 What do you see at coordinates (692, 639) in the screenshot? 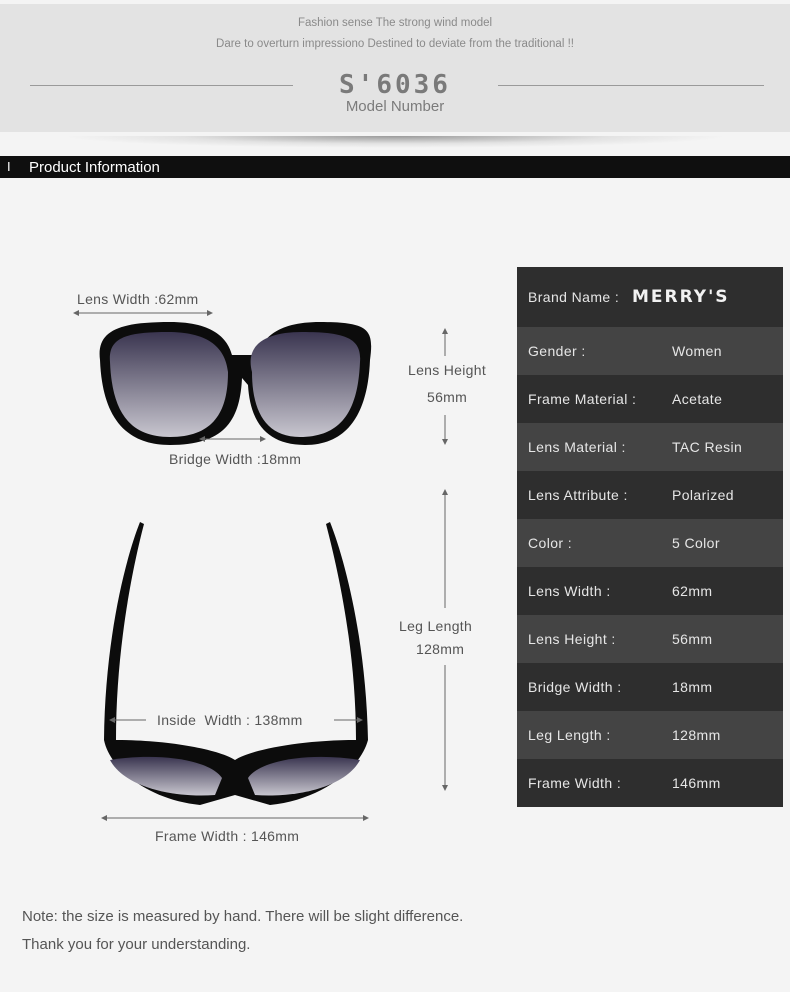
I see `spec-value: 56mm` at bounding box center [692, 639].